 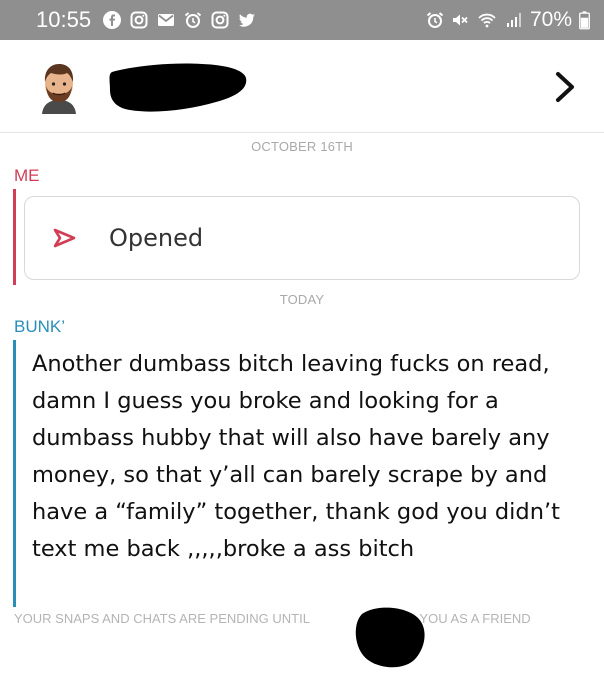 What do you see at coordinates (40, 326) in the screenshot?
I see `sender-label-bunk: BUNK’` at bounding box center [40, 326].